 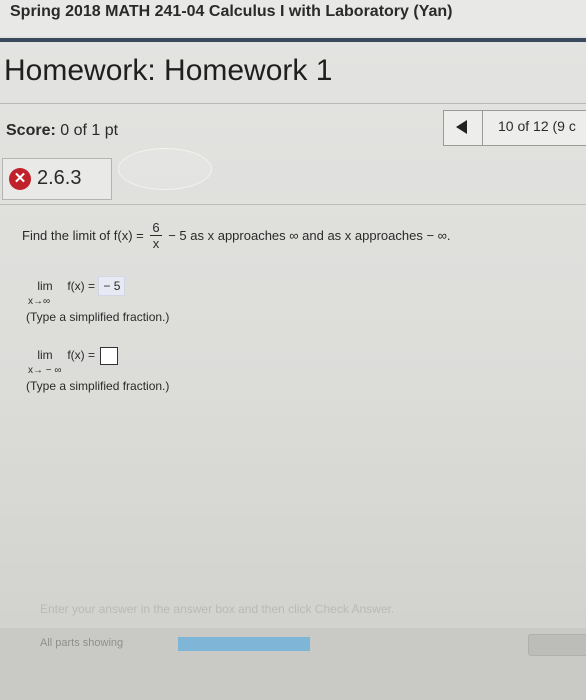 I want to click on check-answer-button, so click(x=557, y=645).